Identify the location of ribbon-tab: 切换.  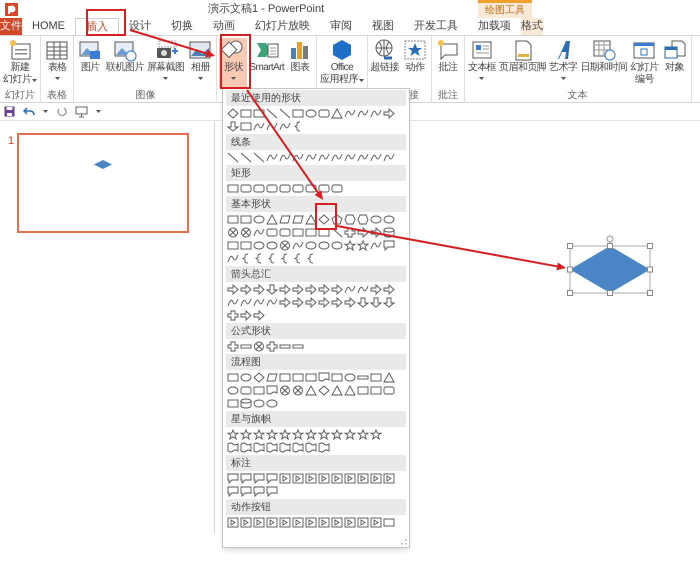
(182, 26).